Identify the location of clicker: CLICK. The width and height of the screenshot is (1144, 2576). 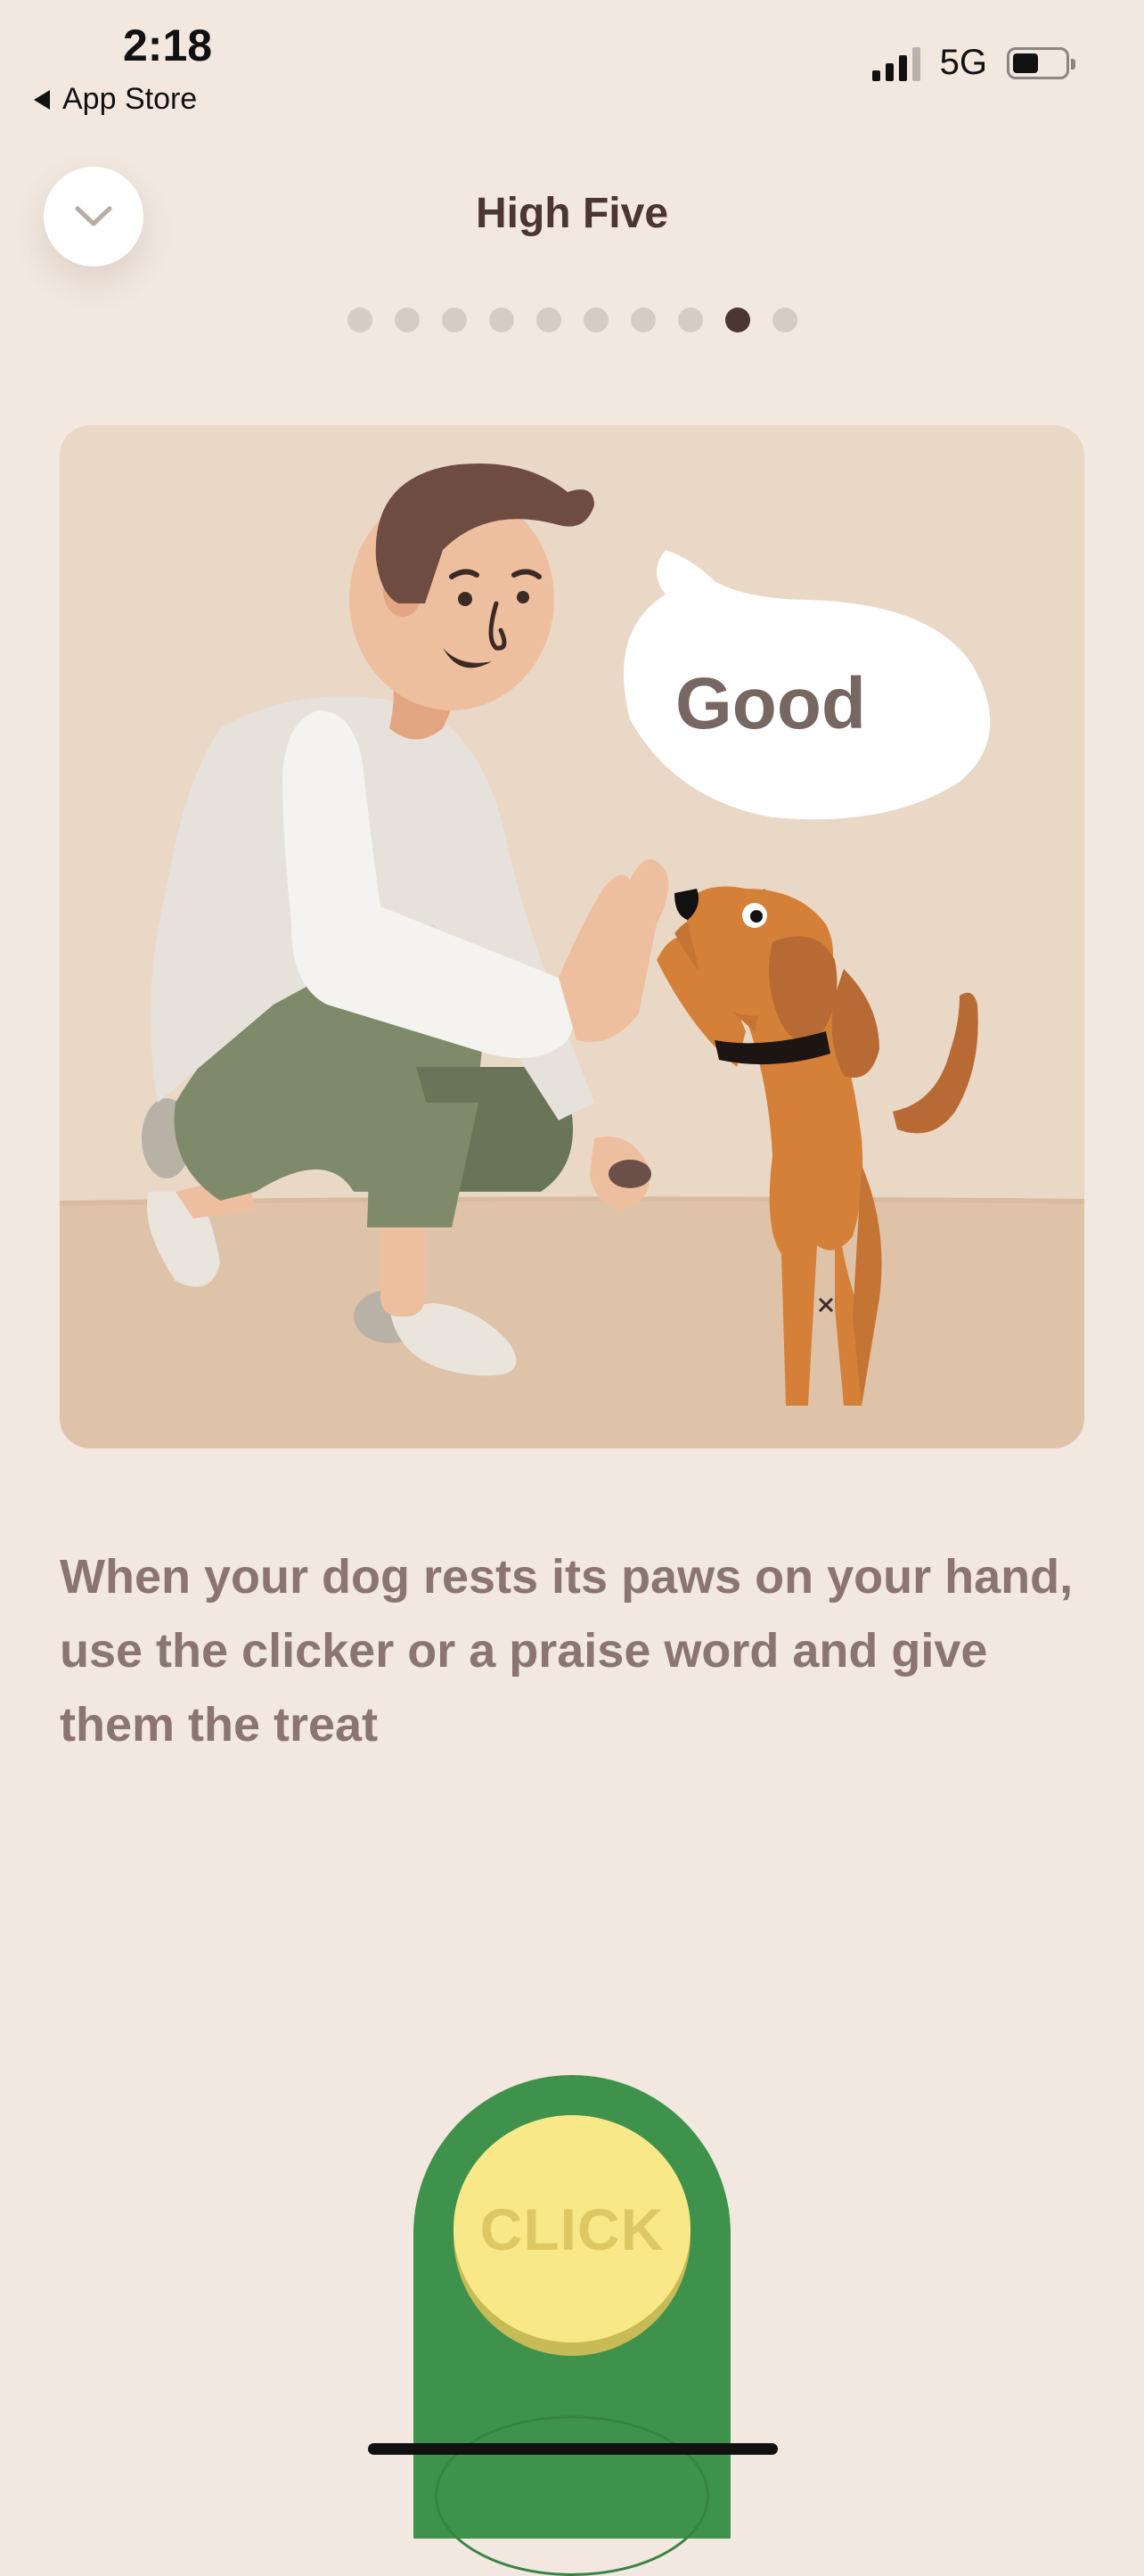
(572, 2325).